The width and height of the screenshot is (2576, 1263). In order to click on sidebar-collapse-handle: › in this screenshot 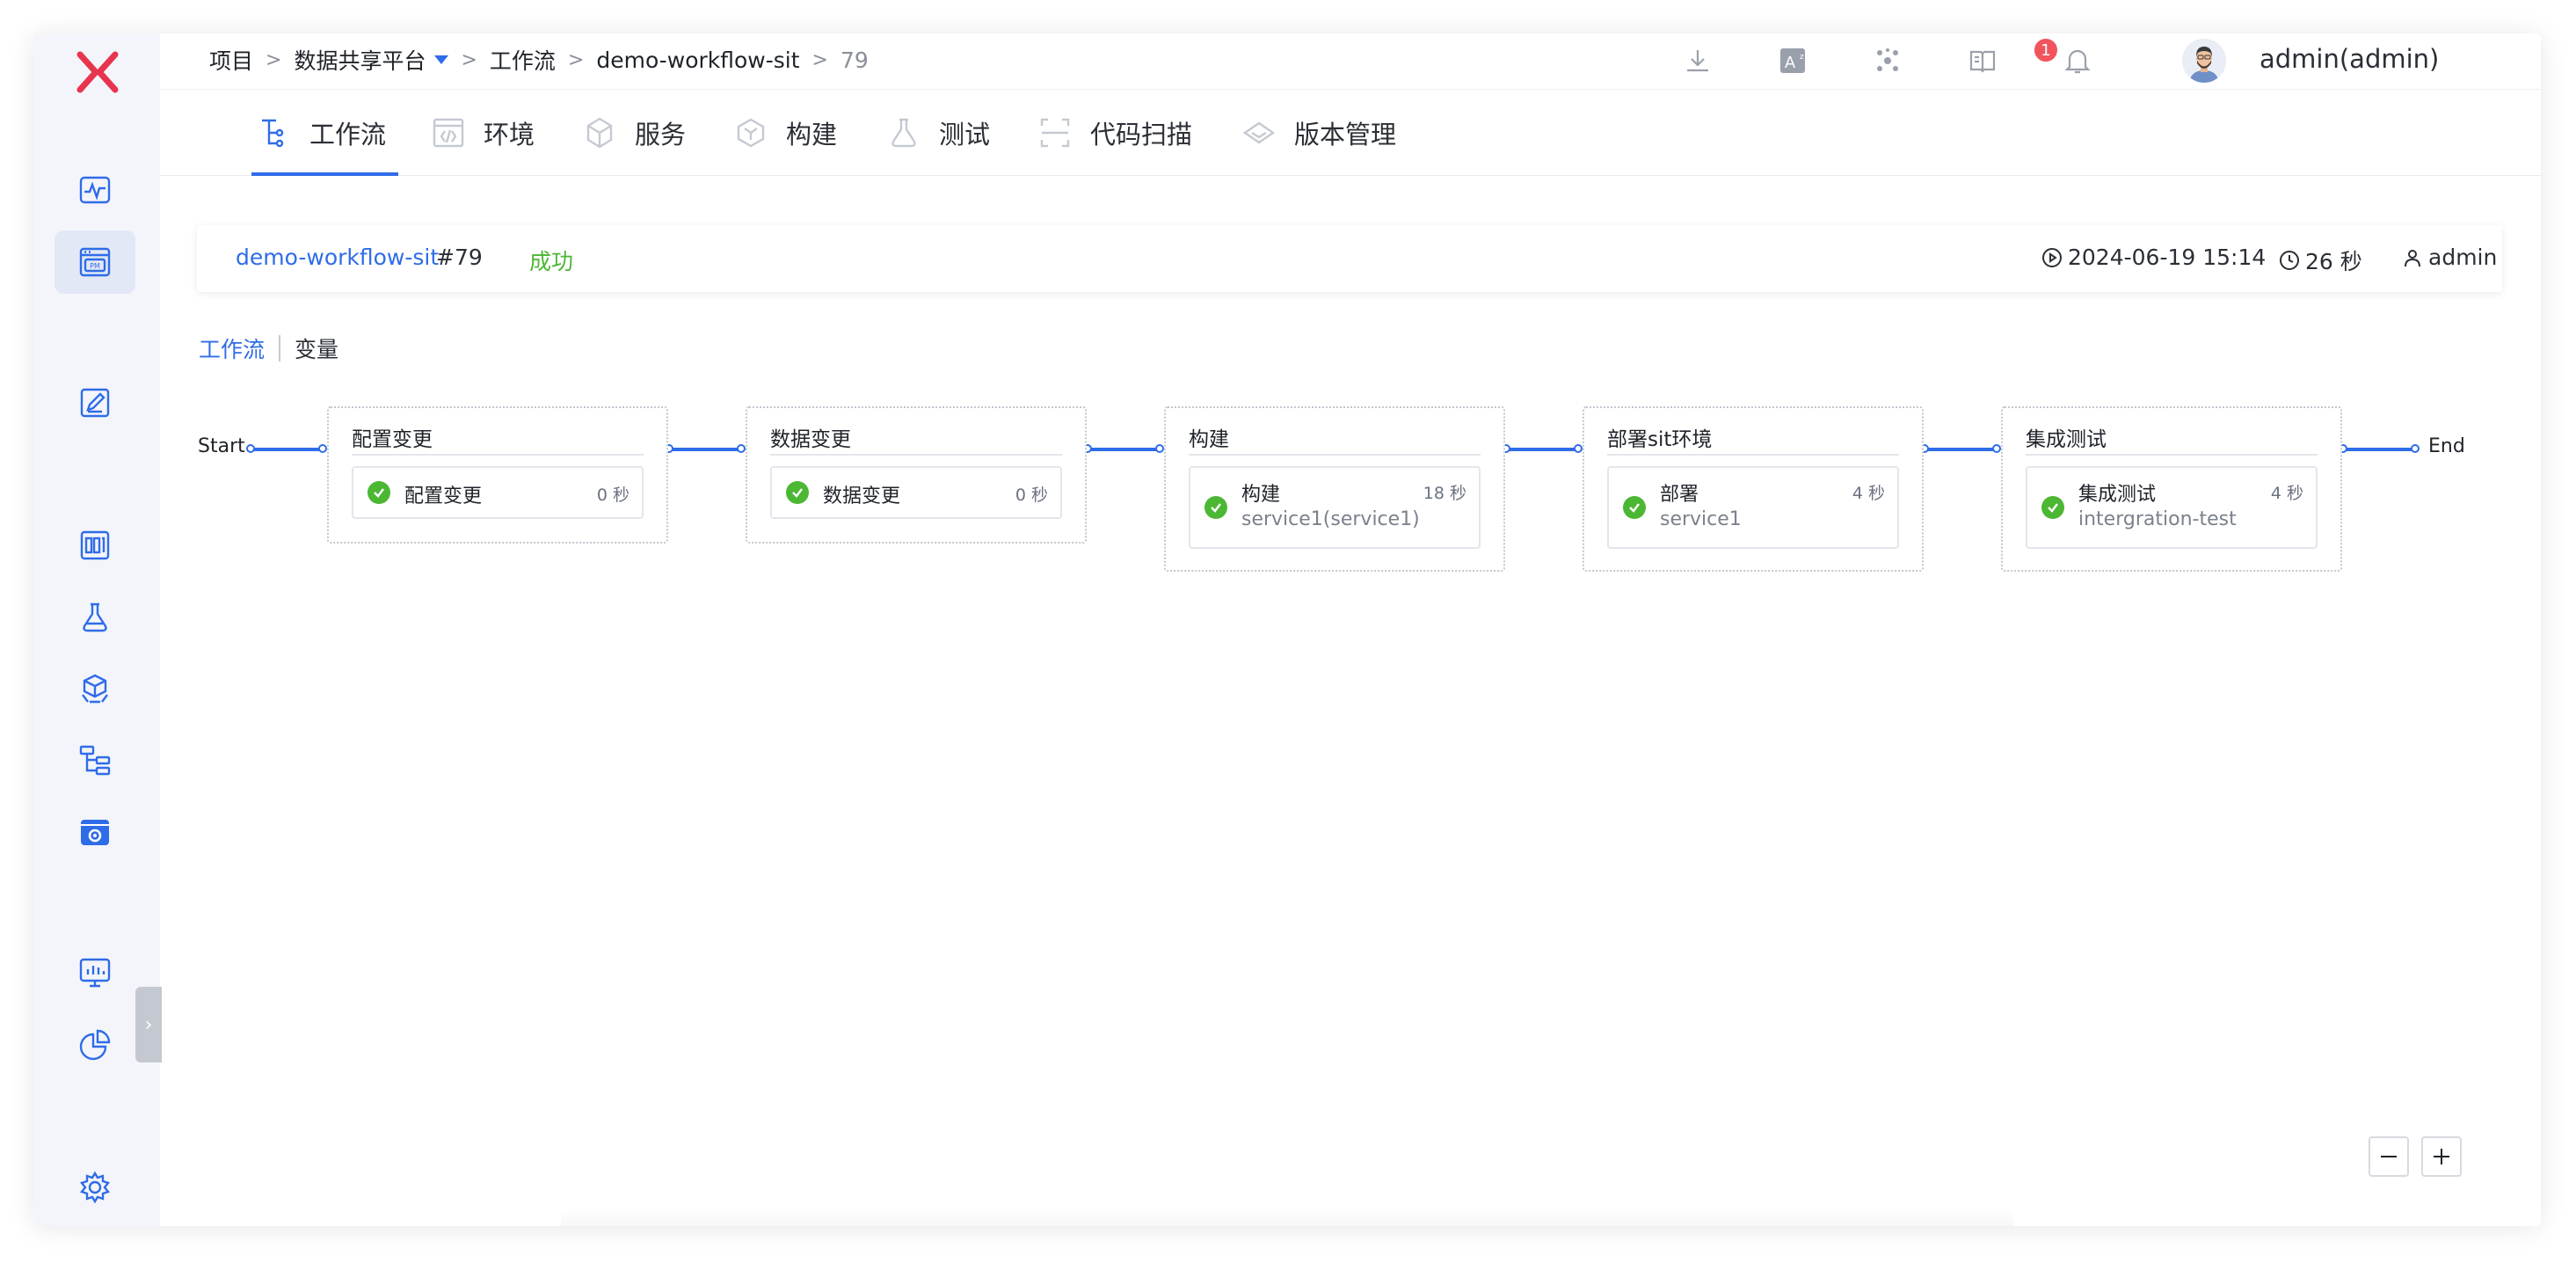, I will do `click(148, 1024)`.